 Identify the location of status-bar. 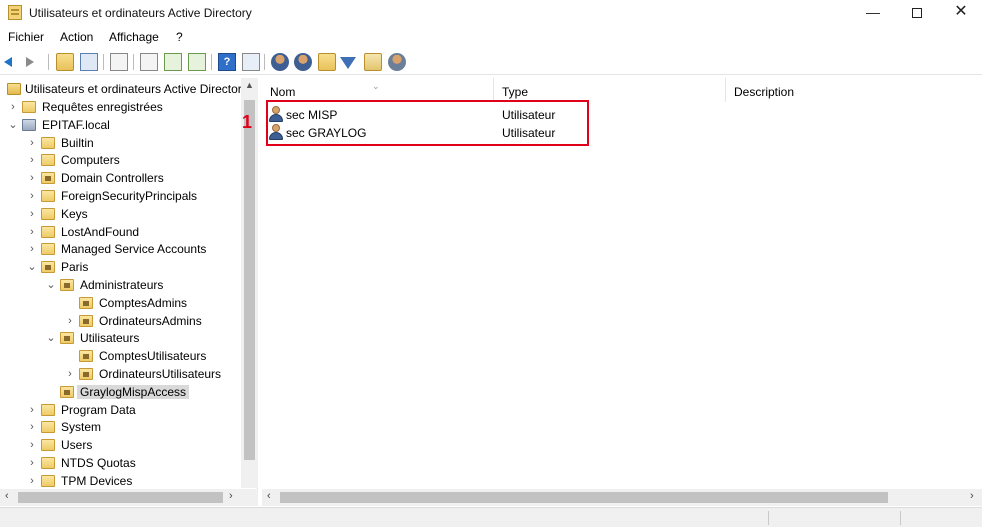
(491, 517).